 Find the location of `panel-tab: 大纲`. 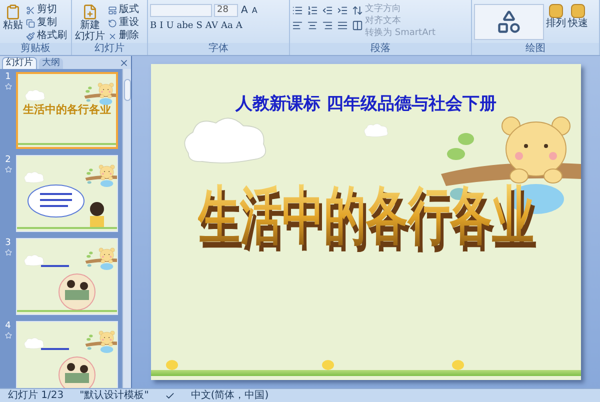

panel-tab: 大纲 is located at coordinates (51, 63).